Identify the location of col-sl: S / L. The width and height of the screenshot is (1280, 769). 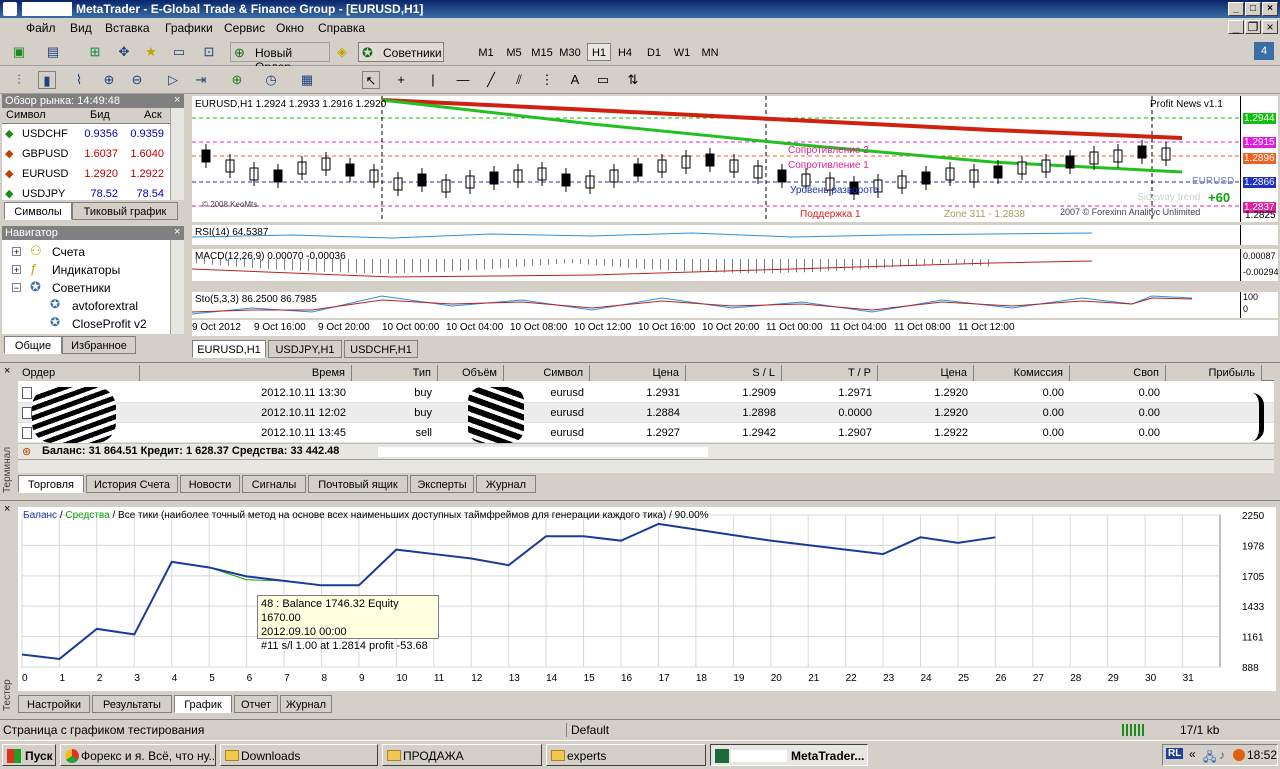
(734, 373).